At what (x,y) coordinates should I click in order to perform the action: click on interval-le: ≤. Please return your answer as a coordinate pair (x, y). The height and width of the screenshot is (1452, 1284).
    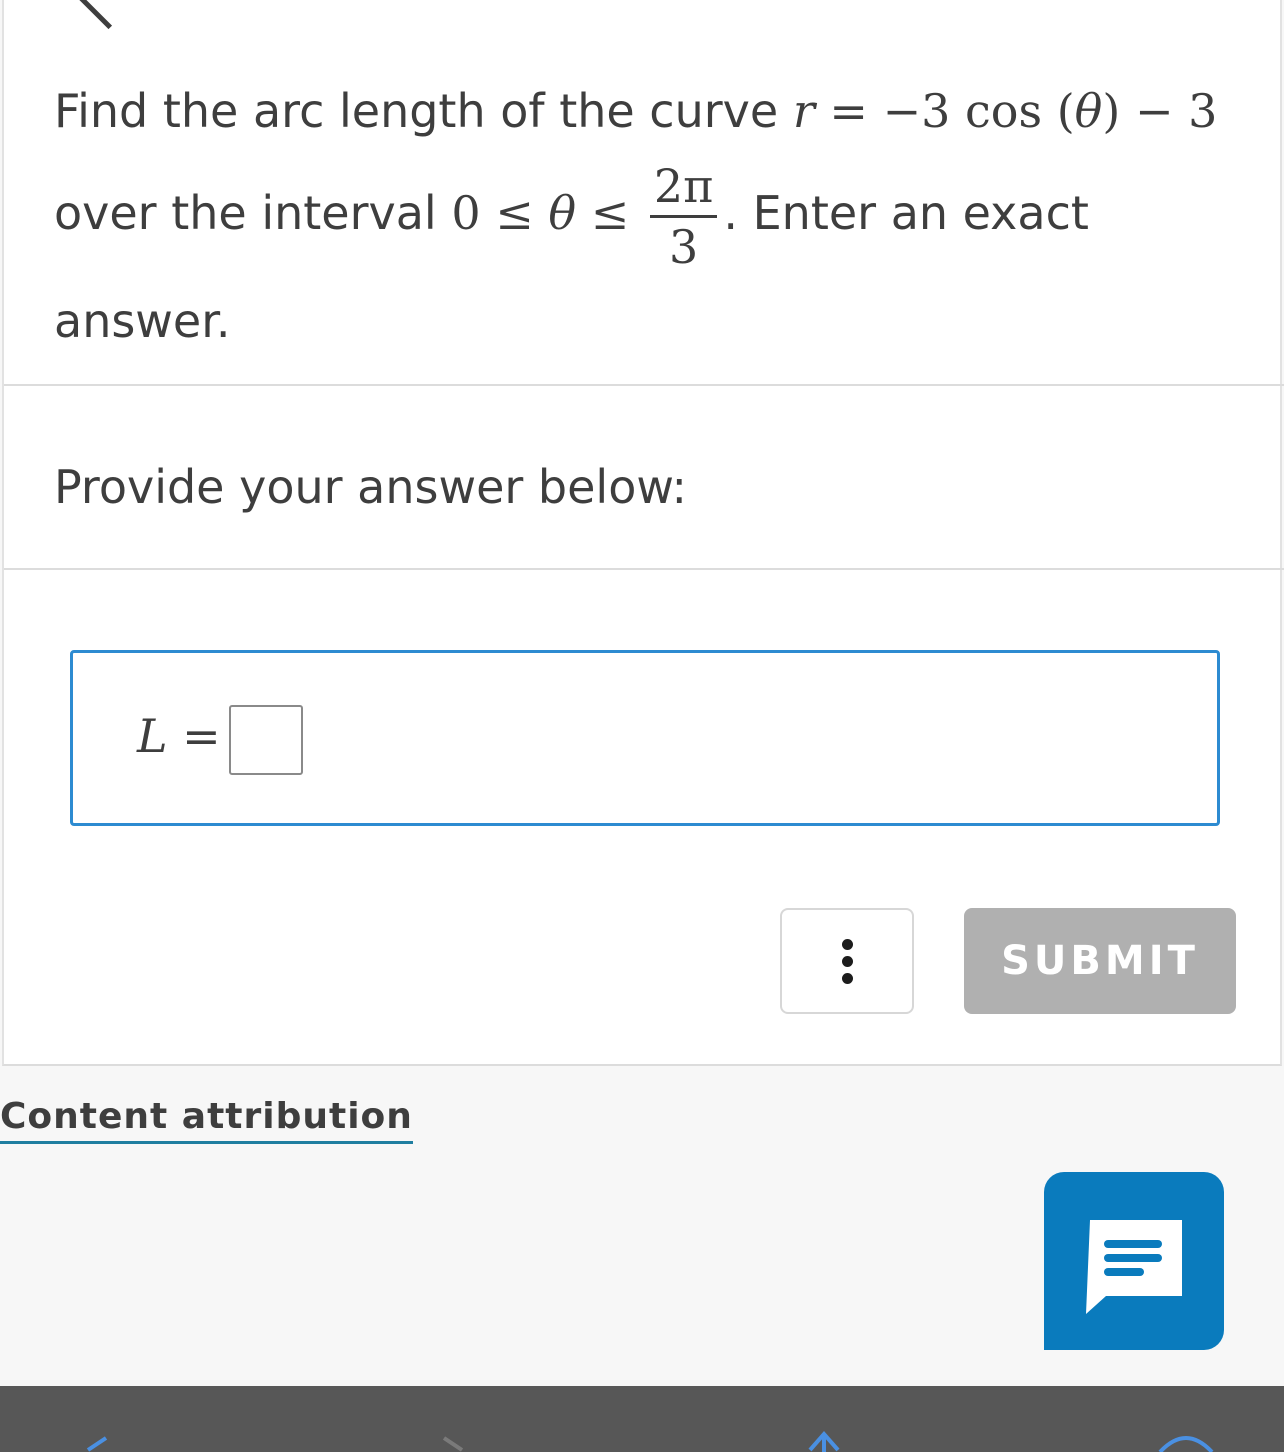
    Looking at the image, I should click on (603, 213).